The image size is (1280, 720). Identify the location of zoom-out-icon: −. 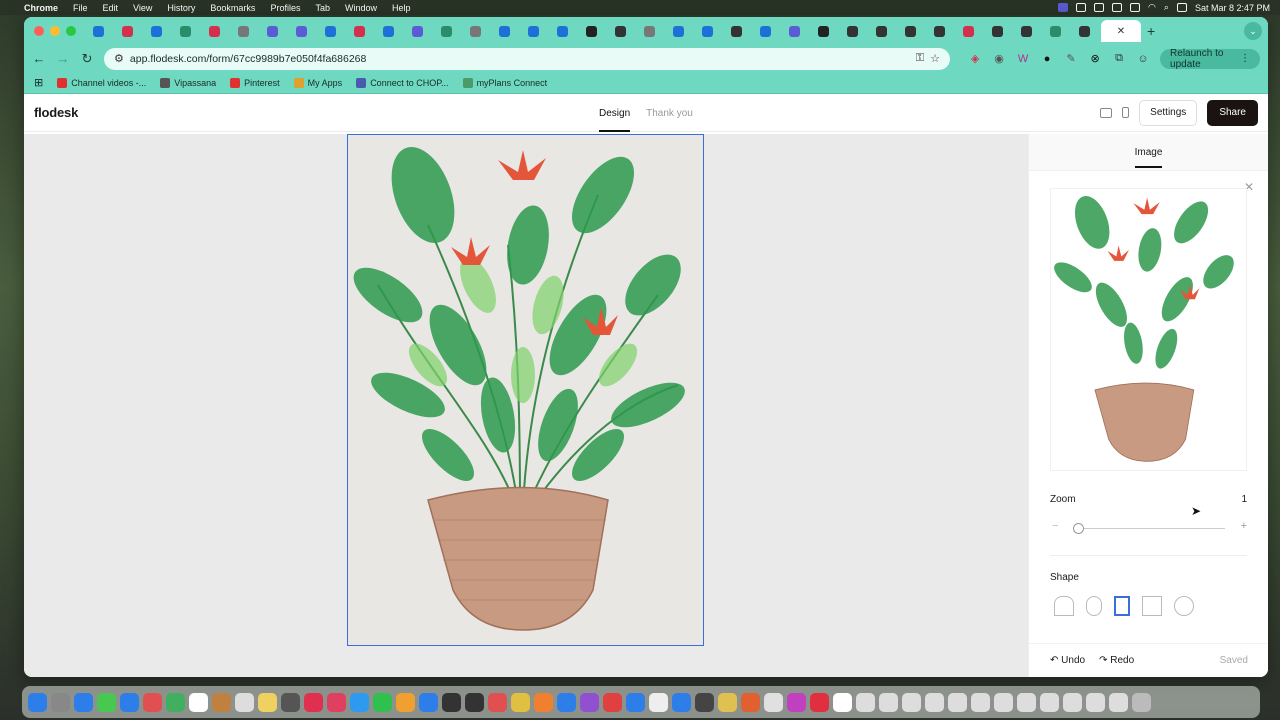
(1055, 526).